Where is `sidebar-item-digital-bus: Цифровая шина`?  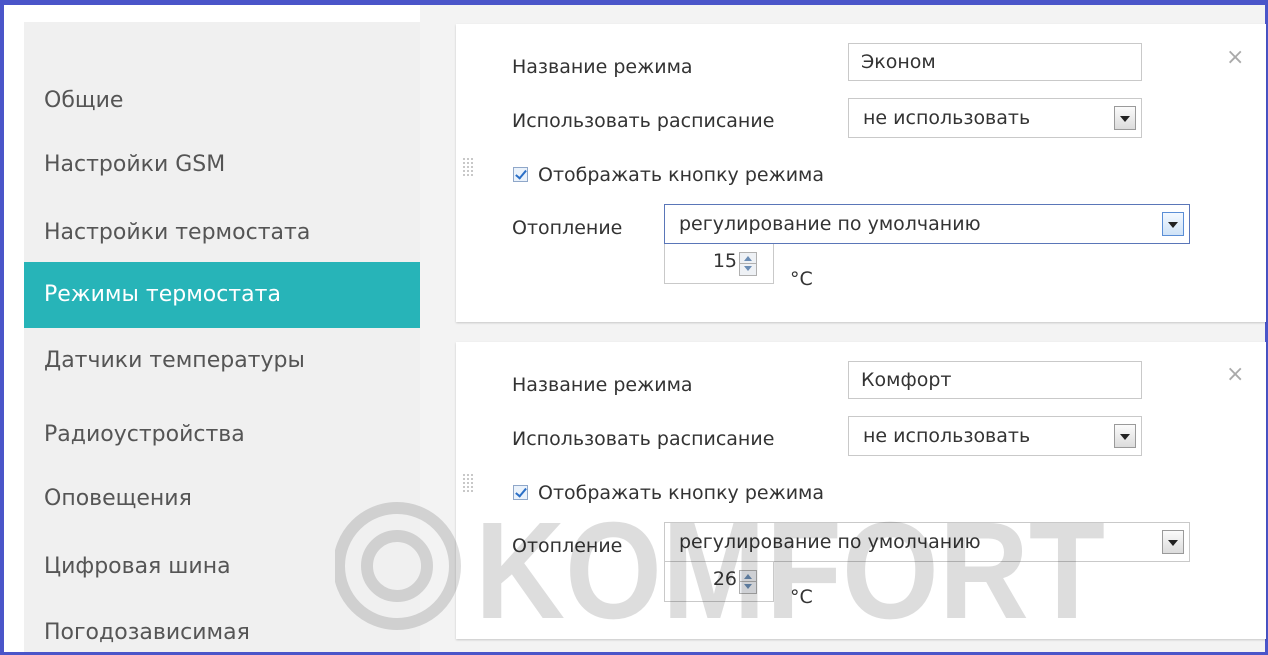 sidebar-item-digital-bus: Цифровая шина is located at coordinates (222, 567).